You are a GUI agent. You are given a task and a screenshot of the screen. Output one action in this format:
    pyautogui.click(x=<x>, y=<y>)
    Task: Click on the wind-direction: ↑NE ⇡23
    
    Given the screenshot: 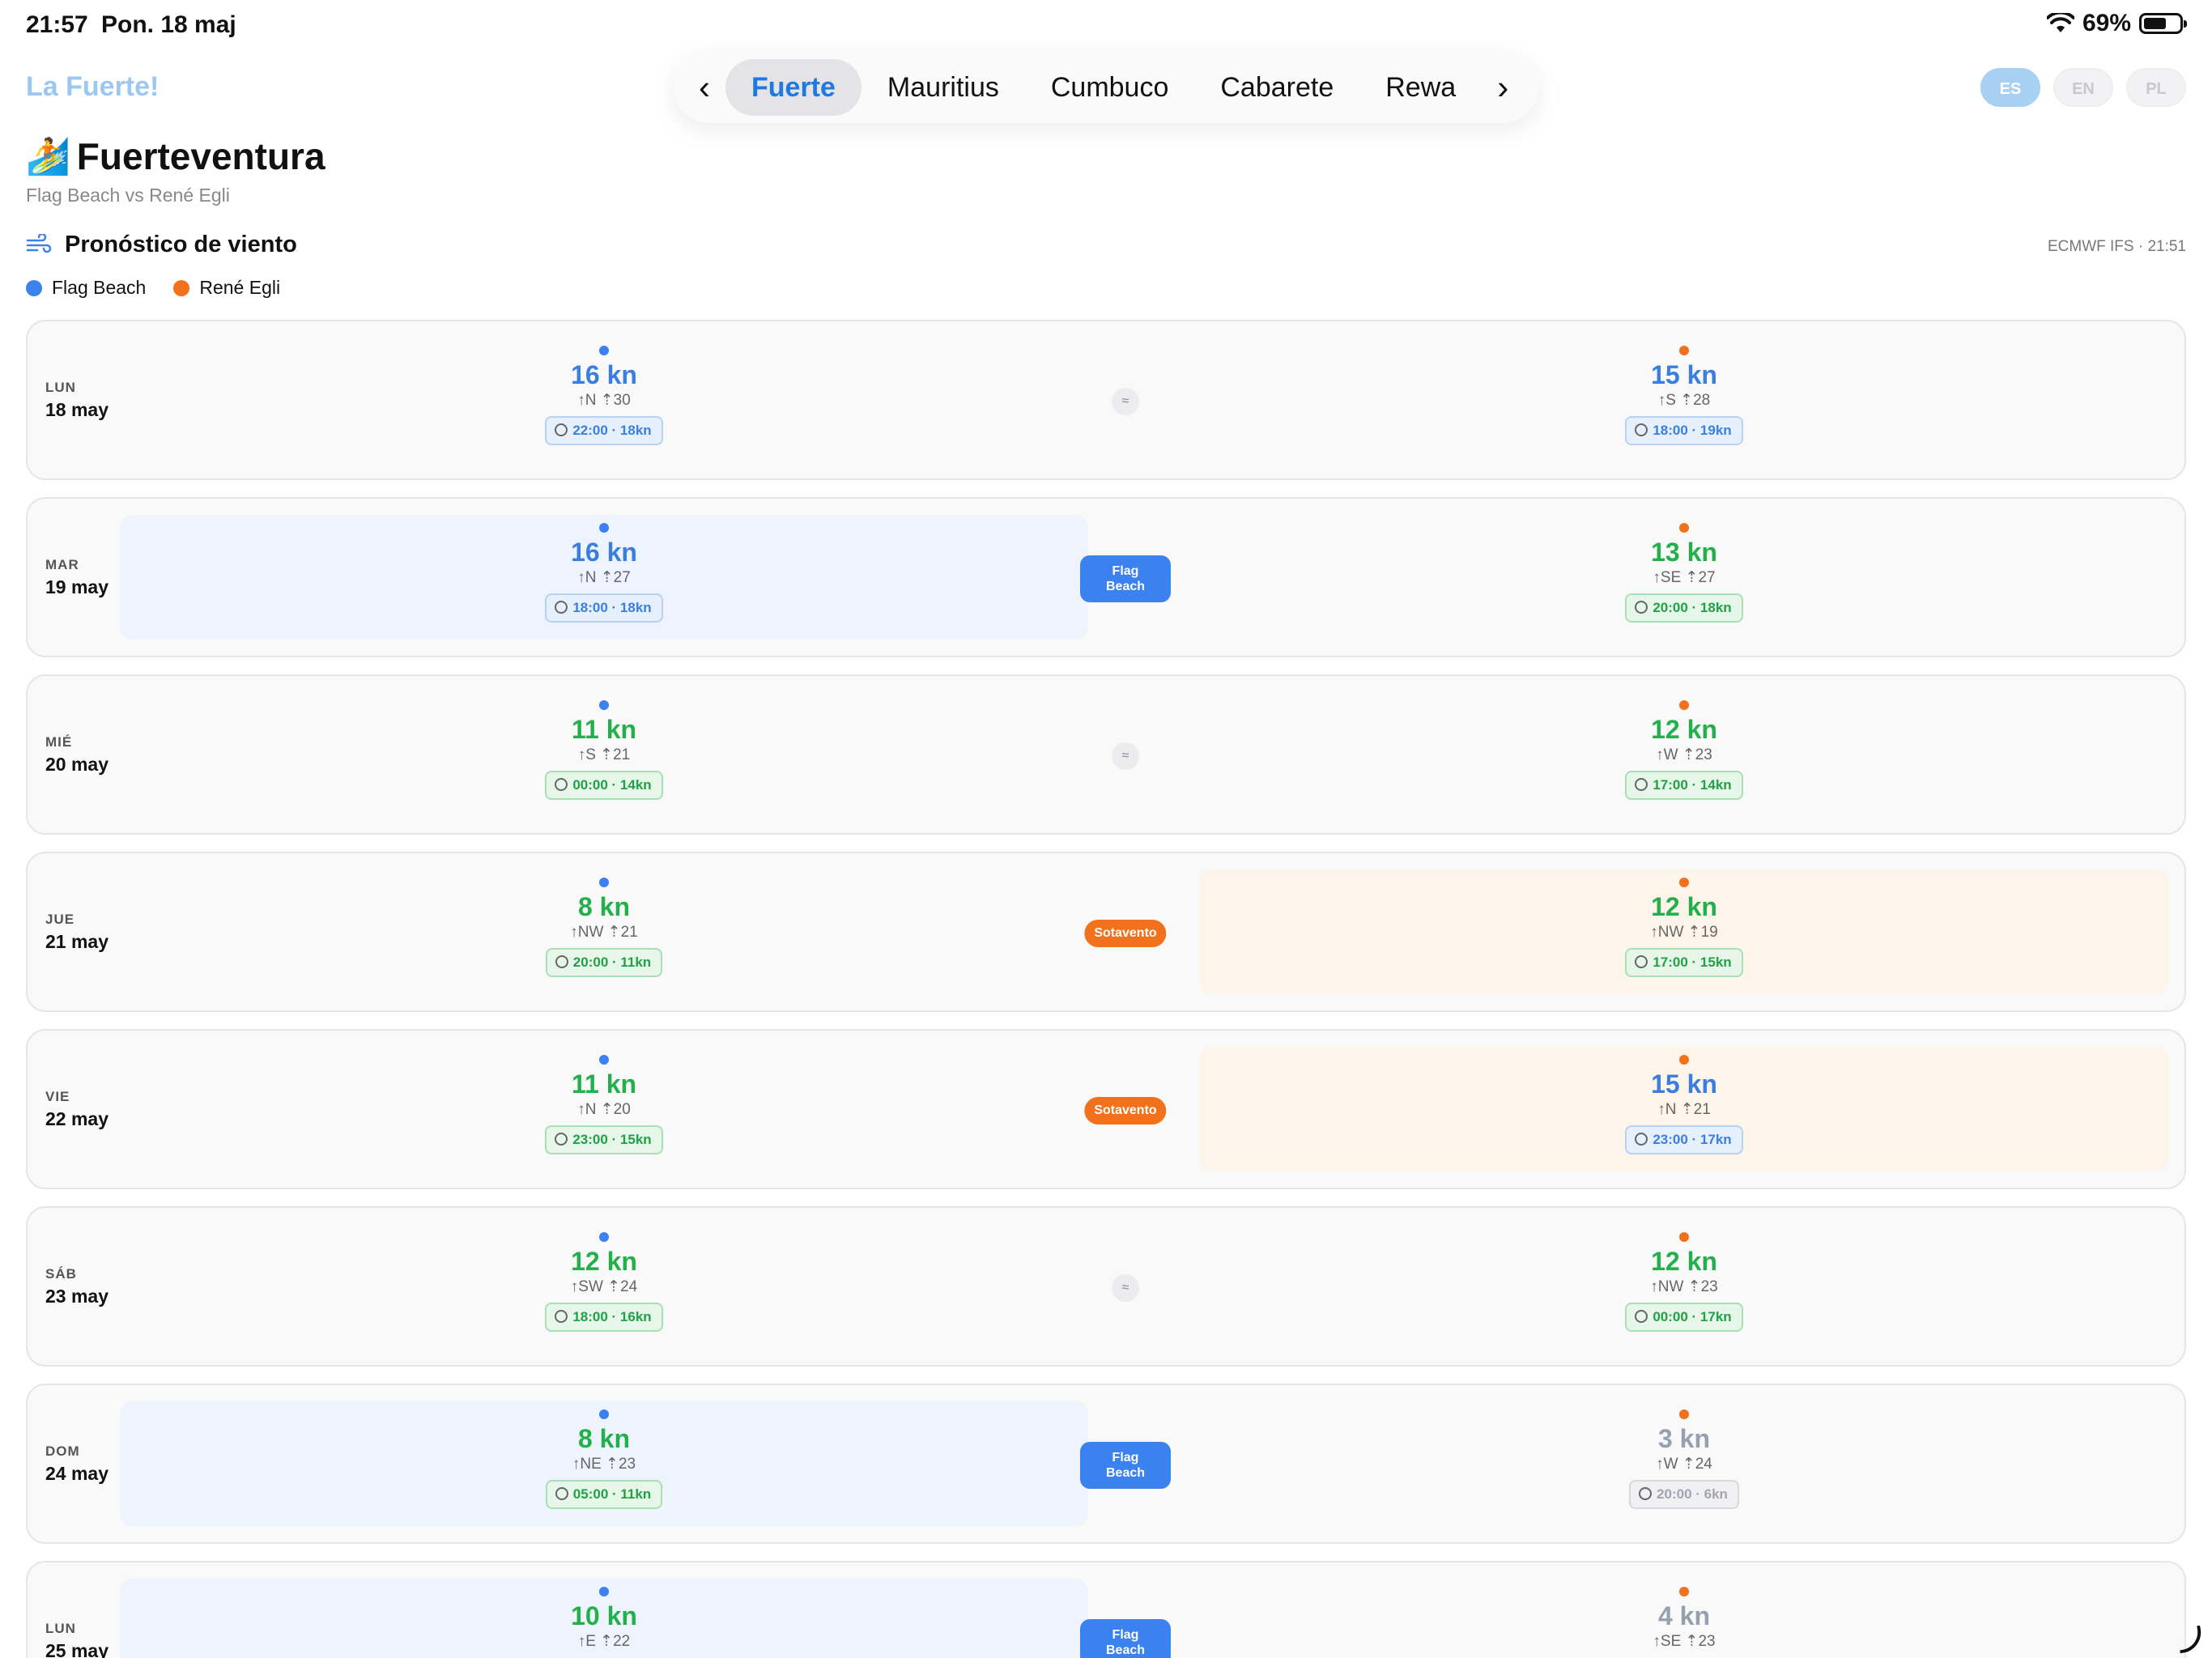 What is the action you would take?
    pyautogui.click(x=604, y=1464)
    